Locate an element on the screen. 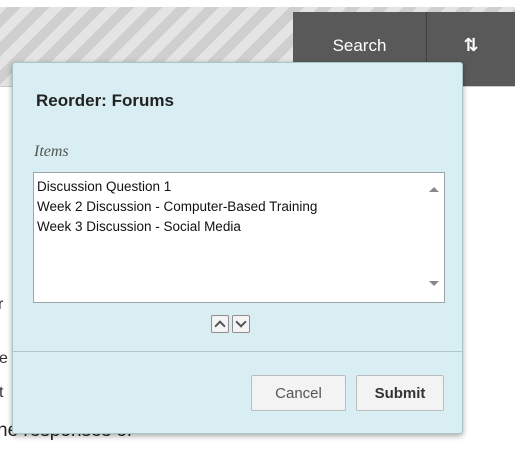 The height and width of the screenshot is (451, 515). background-text-fragment: r is located at coordinates (2, 304).